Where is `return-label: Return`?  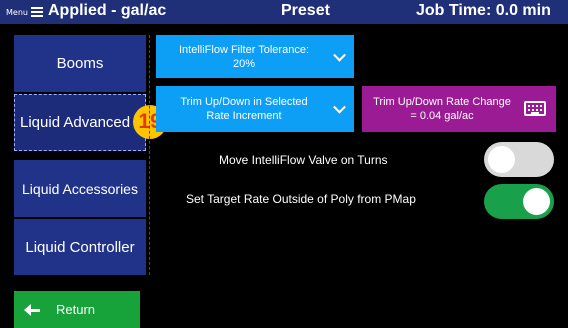 return-label: Return is located at coordinates (76, 309).